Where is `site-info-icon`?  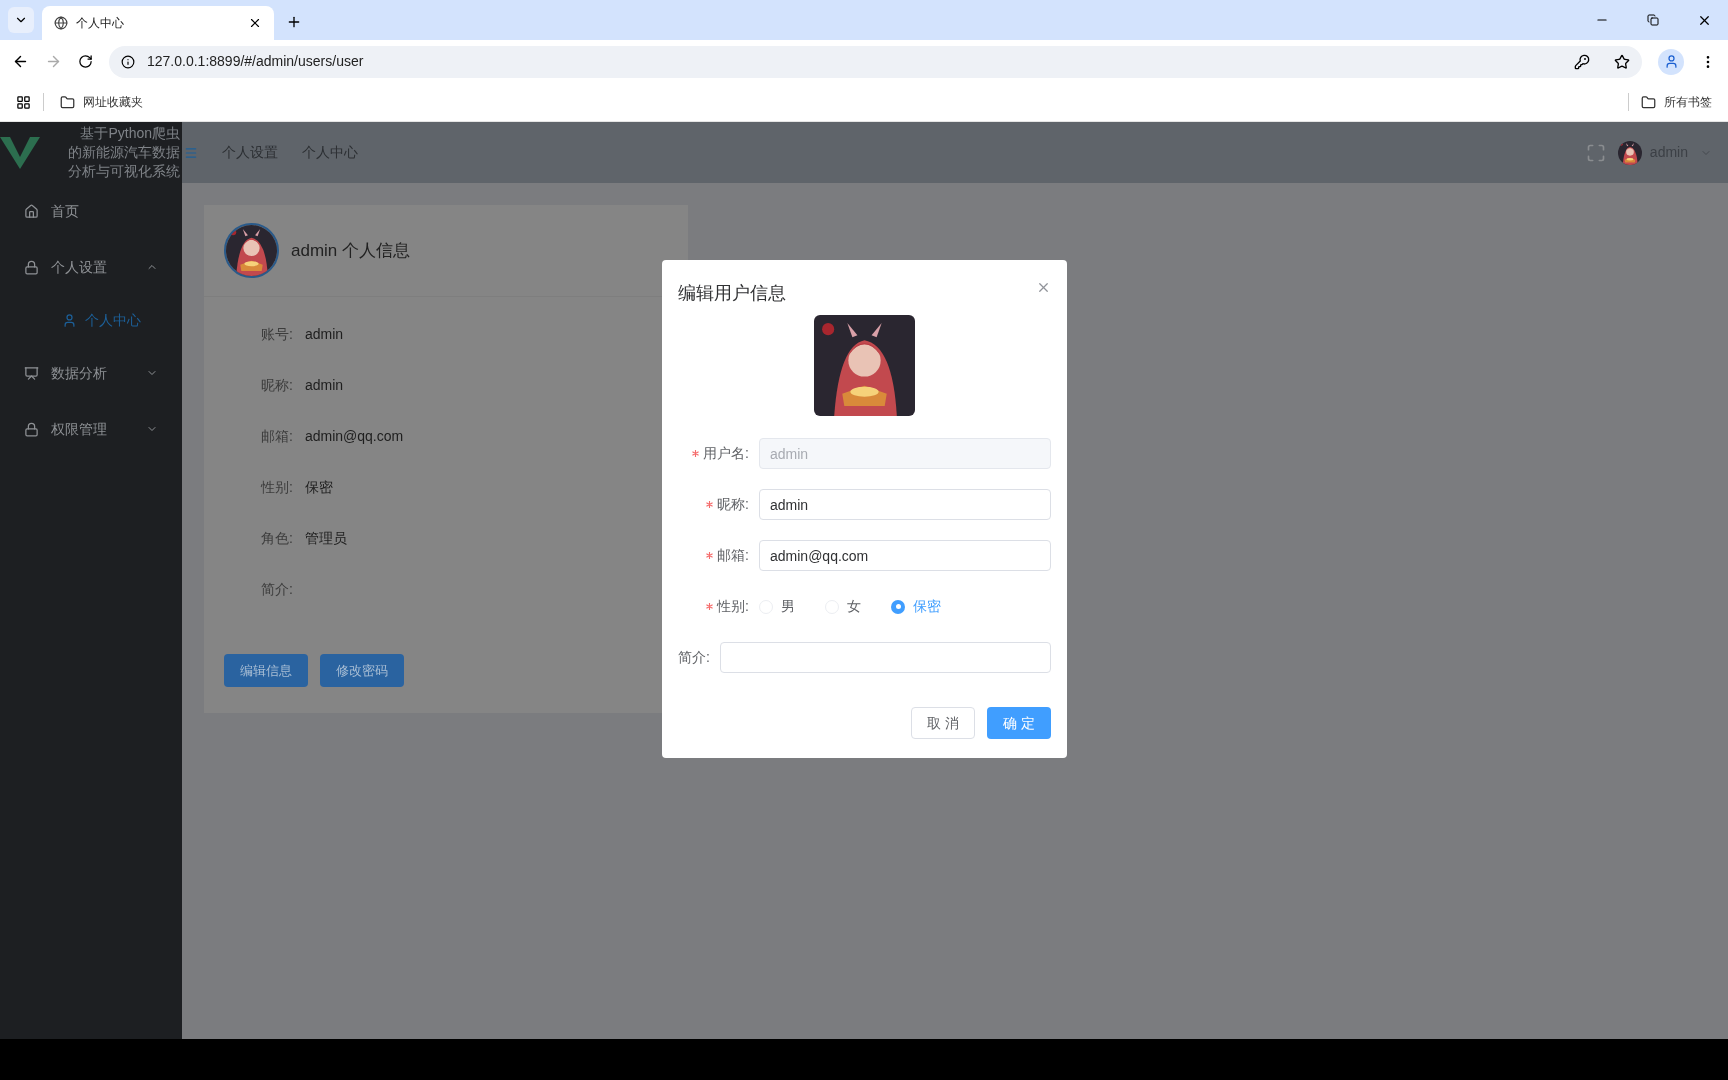 site-info-icon is located at coordinates (128, 61).